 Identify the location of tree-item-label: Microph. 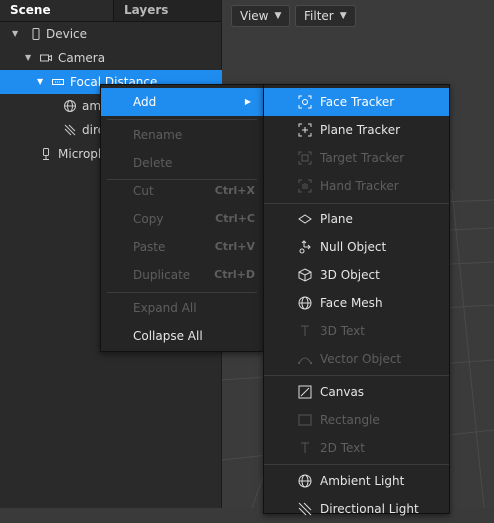
(82, 154).